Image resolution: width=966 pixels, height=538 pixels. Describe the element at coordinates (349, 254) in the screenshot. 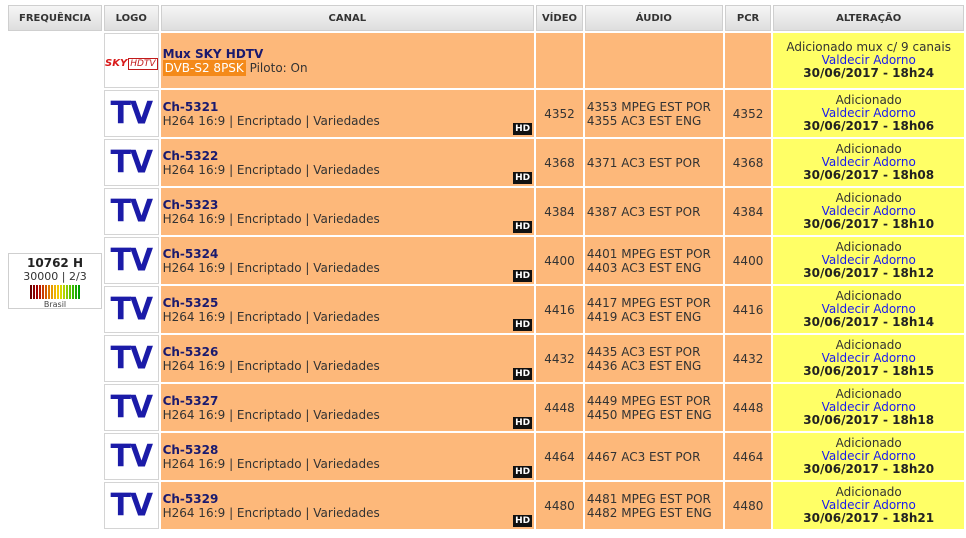

I see `channel-name: Ch-5324` at that location.